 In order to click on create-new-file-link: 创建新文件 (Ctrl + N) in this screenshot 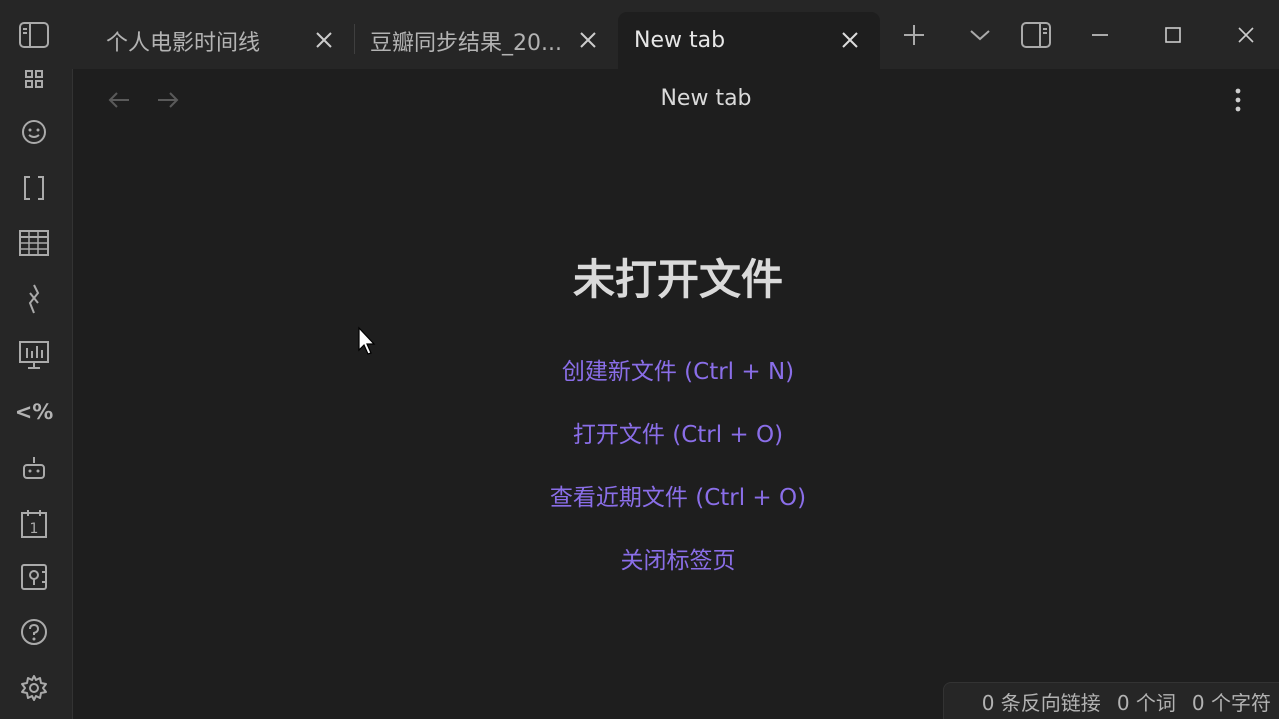, I will do `click(678, 369)`.